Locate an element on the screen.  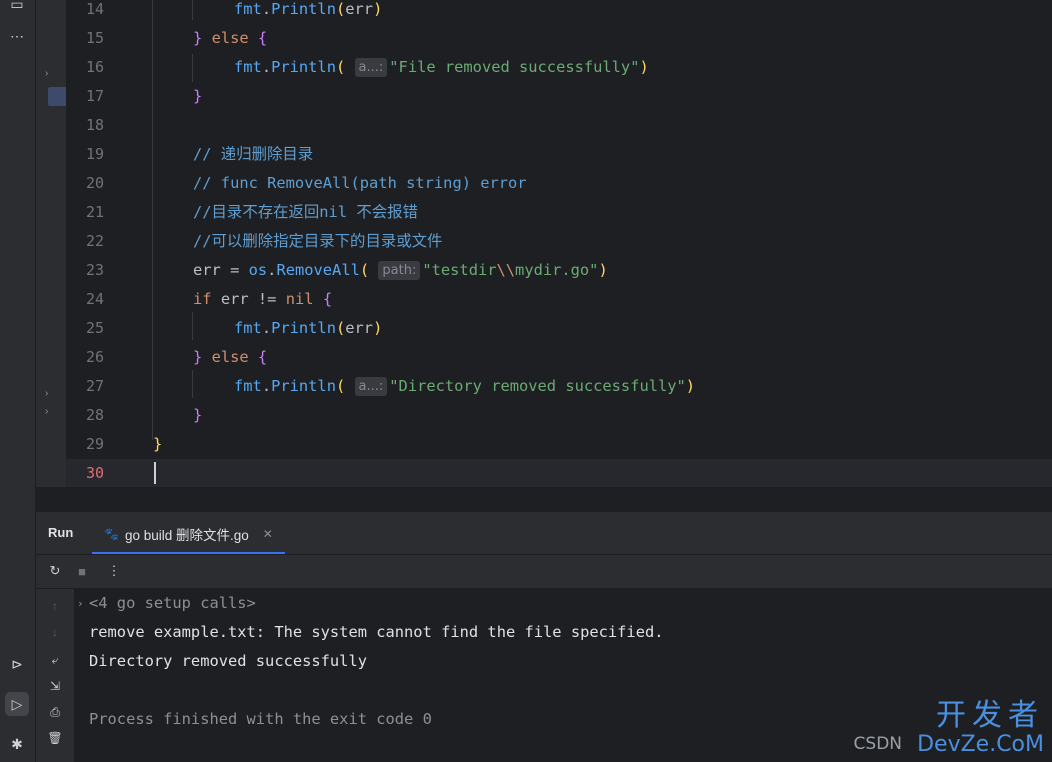
activity-bar: ▭ ⋯ ⊳ ▷ ✱ is located at coordinates (18, 381).